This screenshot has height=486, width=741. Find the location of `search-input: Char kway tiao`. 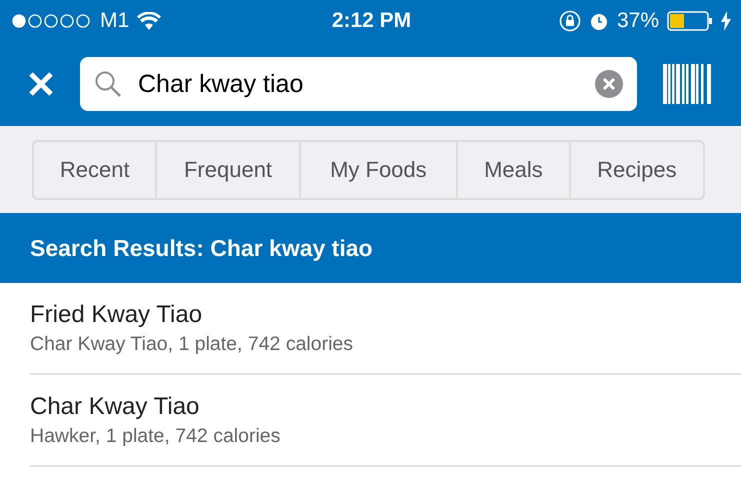

search-input: Char kway tiao is located at coordinates (358, 84).